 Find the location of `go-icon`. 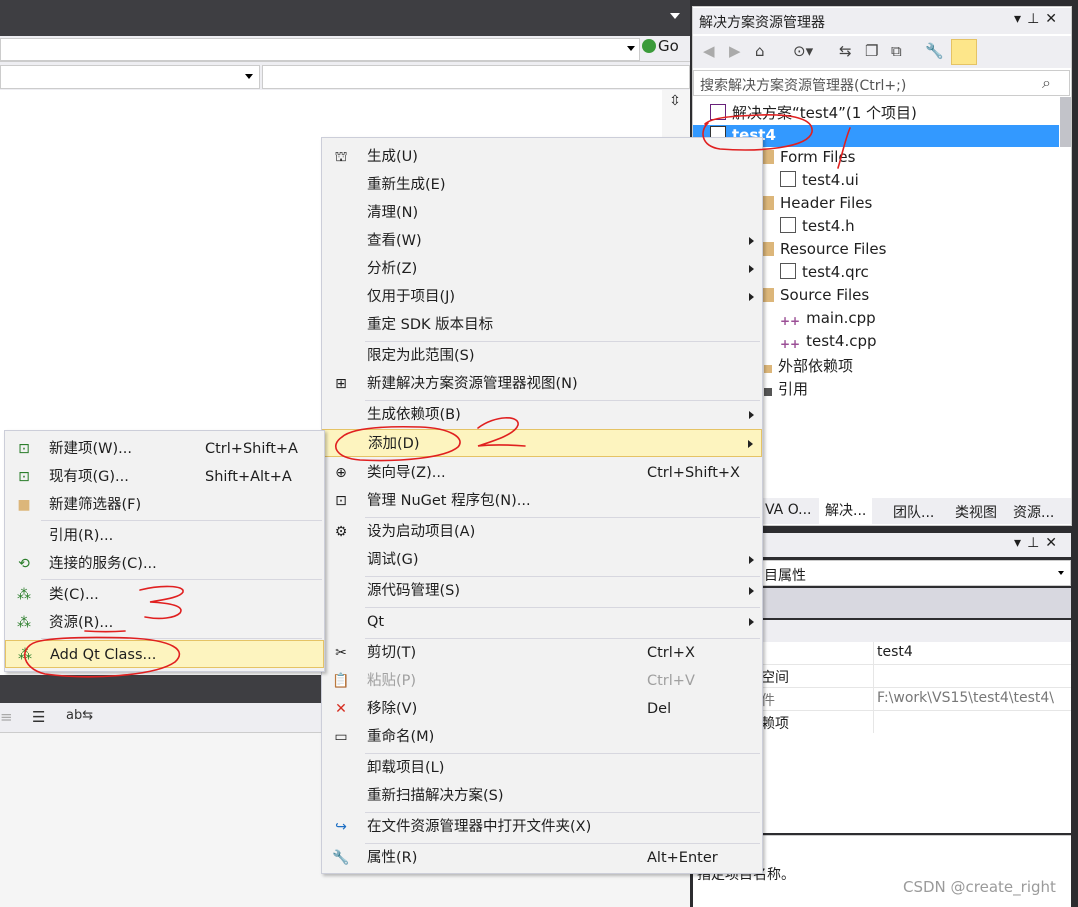

go-icon is located at coordinates (649, 46).